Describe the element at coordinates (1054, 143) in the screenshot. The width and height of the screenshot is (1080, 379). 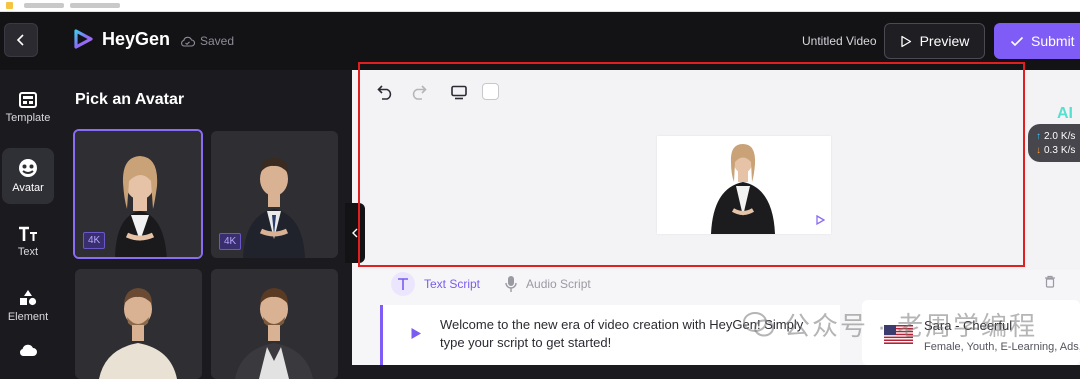
I see `network-speed-widget: ↑ 2.0 K/s ↓ 0.3 K/s` at that location.